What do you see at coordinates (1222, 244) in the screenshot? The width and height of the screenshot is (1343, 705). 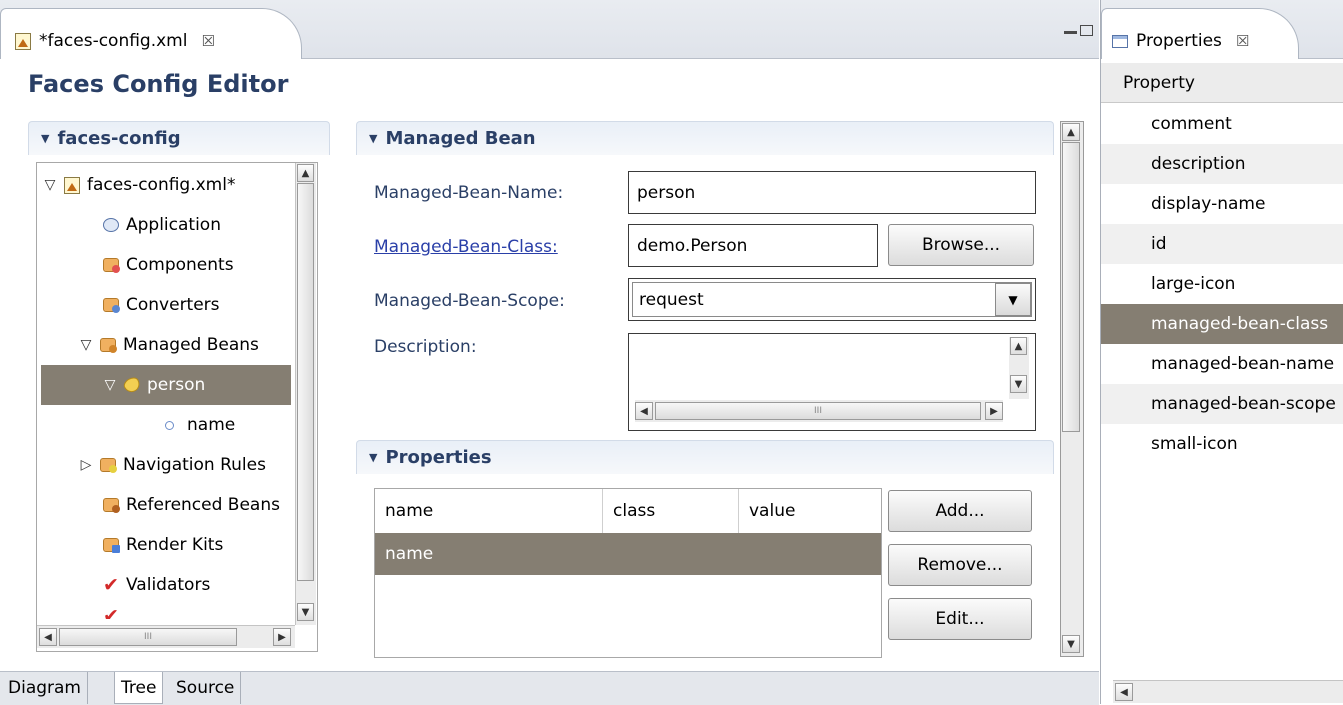 I see `property-row-id: id` at bounding box center [1222, 244].